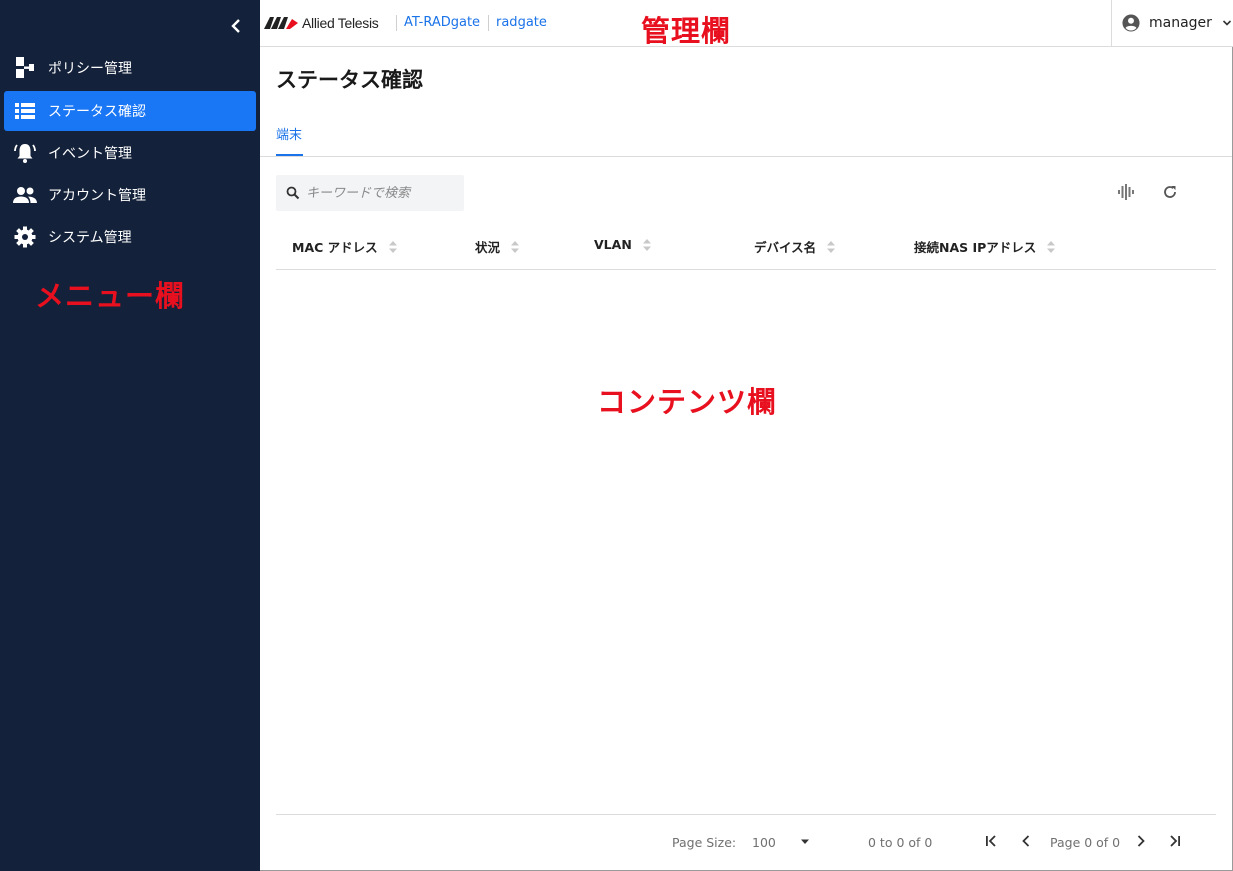  I want to click on page-size-label: Page Size:, so click(704, 842).